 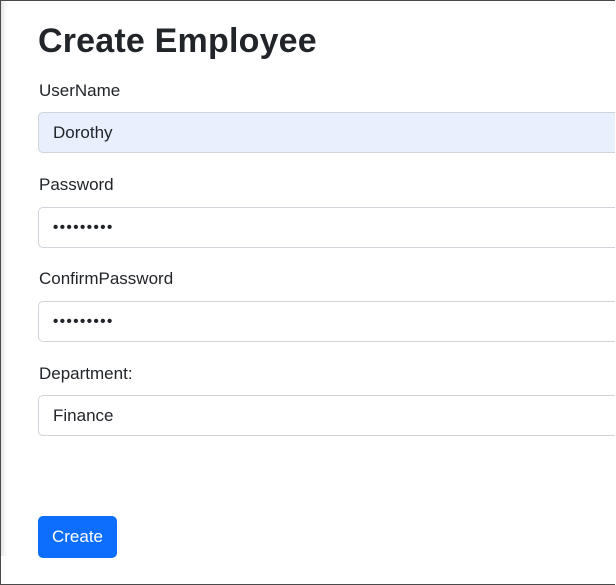 I want to click on frame-shadow, so click(x=4, y=278).